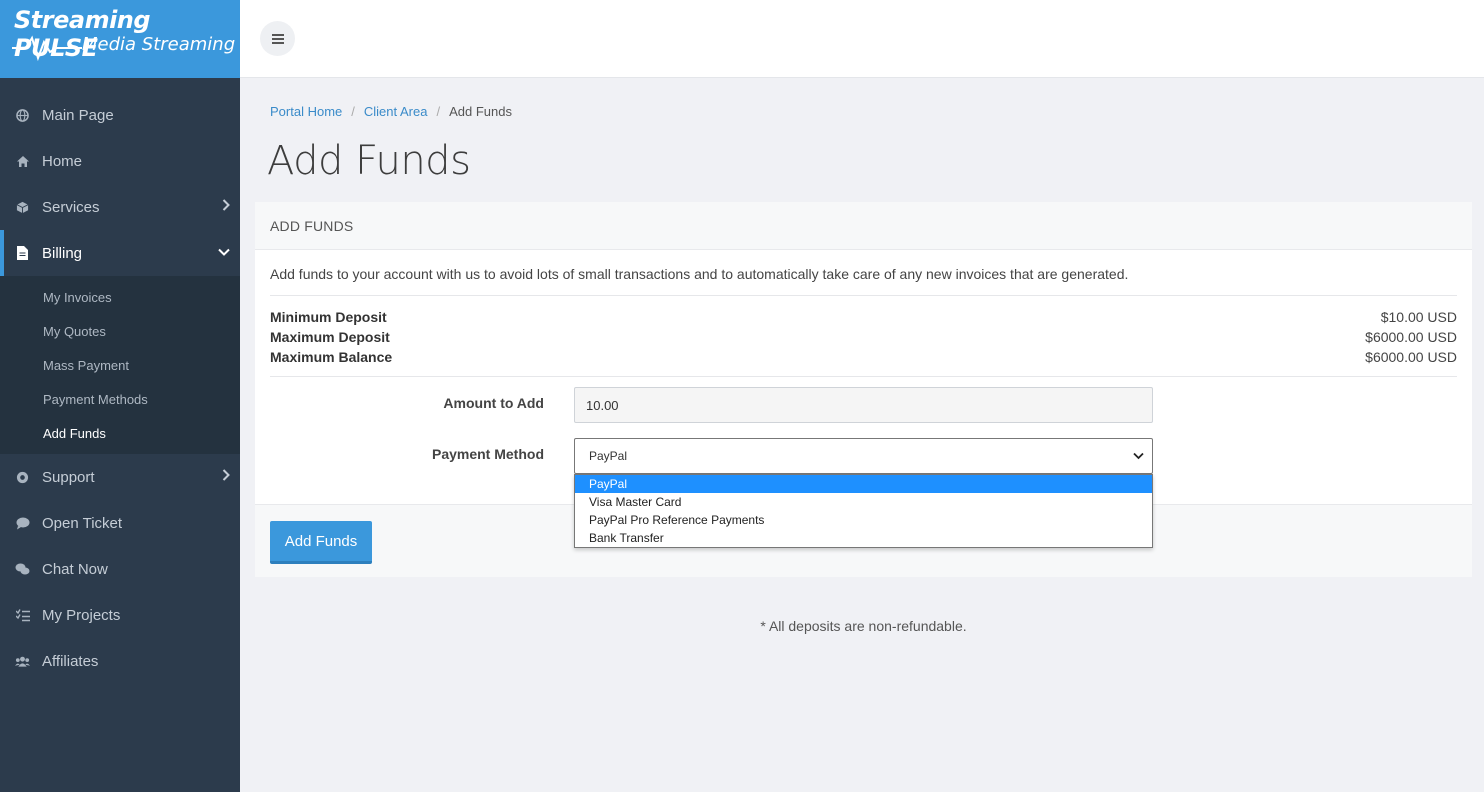  I want to click on comments-icon, so click(22, 569).